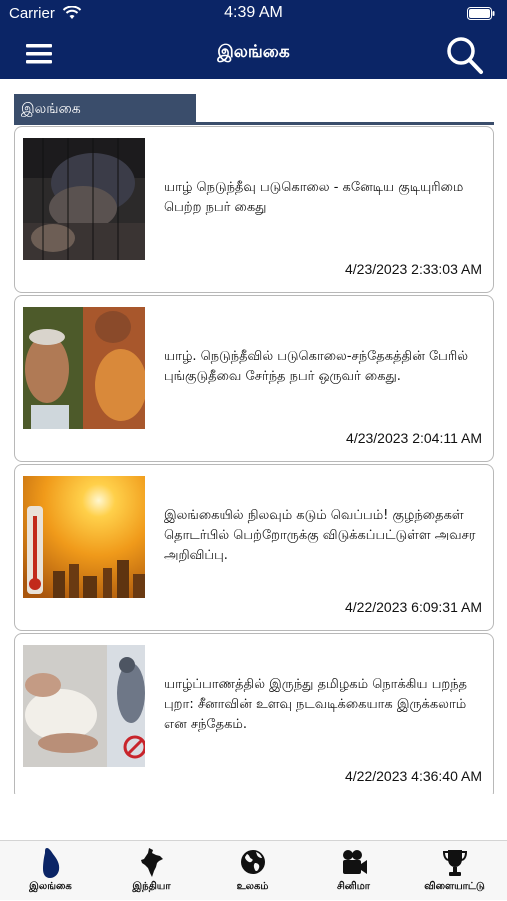 This screenshot has width=507, height=901. I want to click on bottom-tab-bar: இலங்கை இந்தியா உலகம் சினிமா விளையாட்டு, so click(253, 870).